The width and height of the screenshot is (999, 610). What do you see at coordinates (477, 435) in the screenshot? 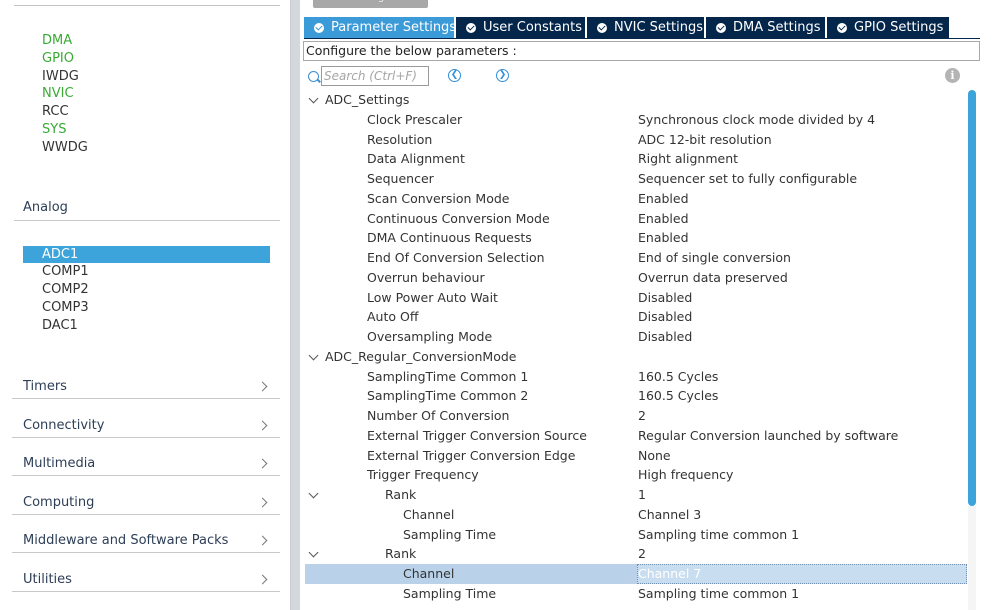
I see `parameter-name: External Trigger Conversion Source` at bounding box center [477, 435].